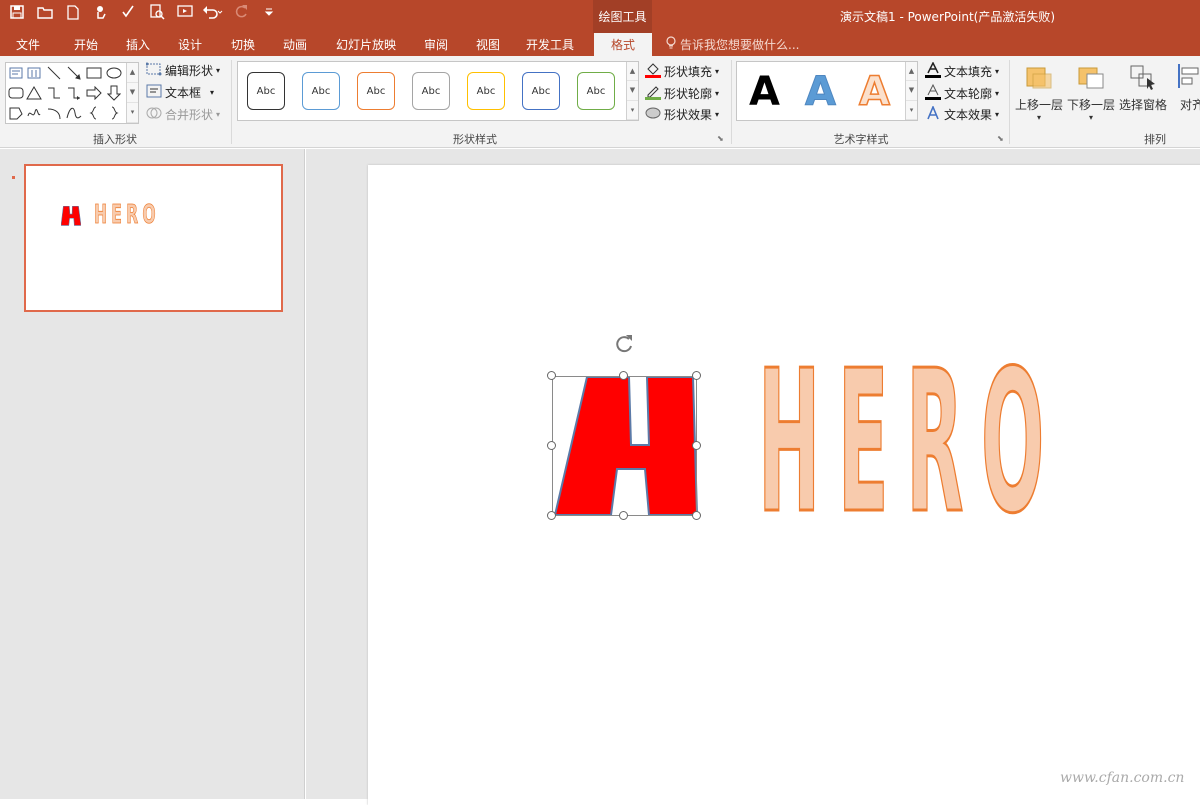  Describe the element at coordinates (366, 44) in the screenshot. I see `tab-slideshow: 幻灯片放映` at that location.